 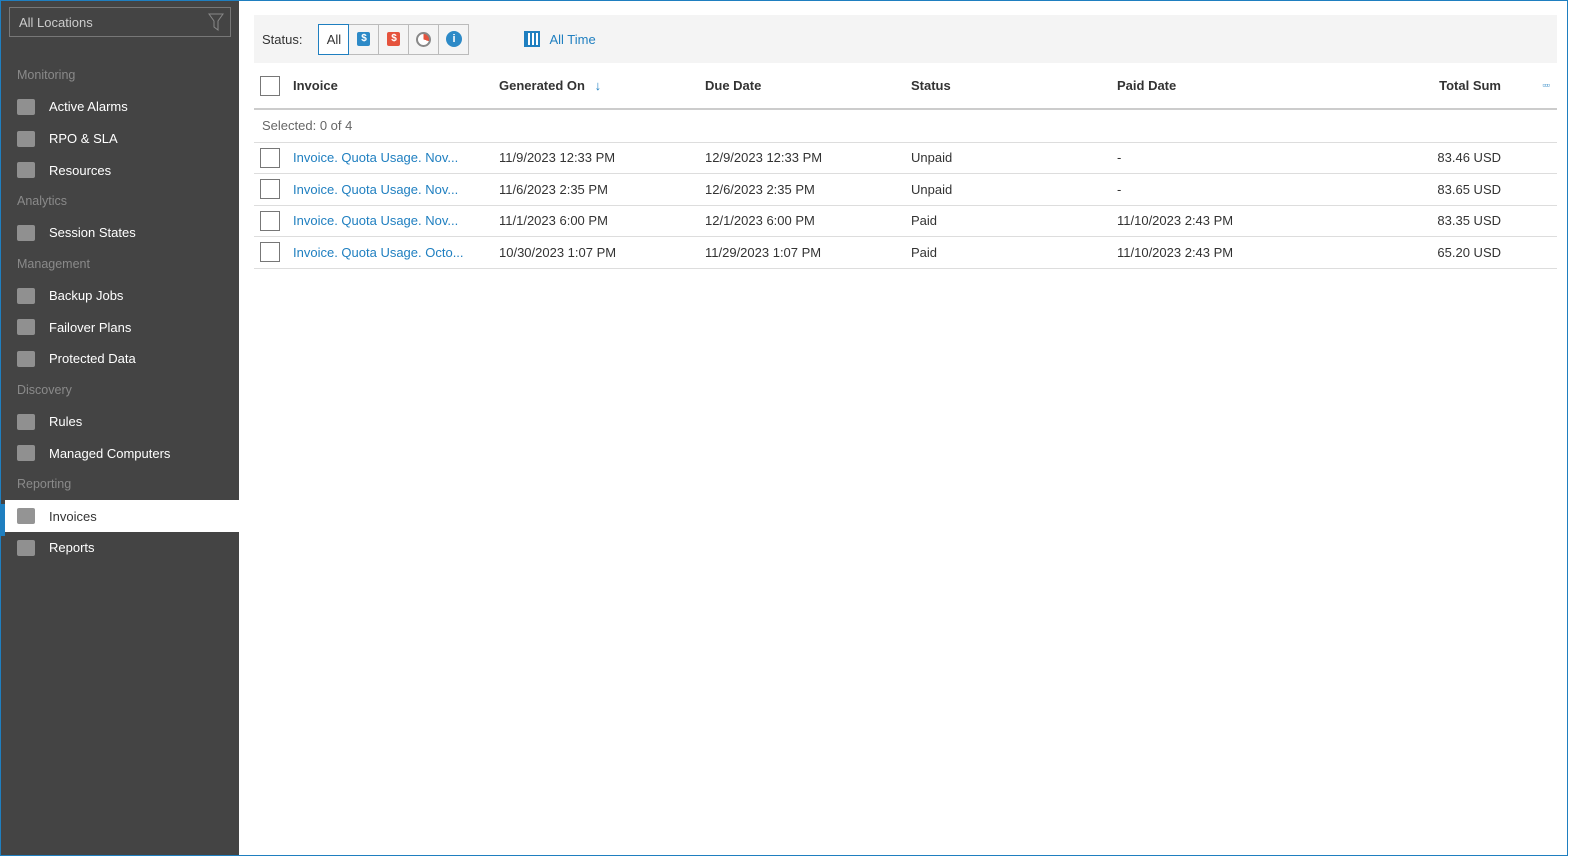 I want to click on total-sum-label: Total Sum, so click(x=1470, y=85).